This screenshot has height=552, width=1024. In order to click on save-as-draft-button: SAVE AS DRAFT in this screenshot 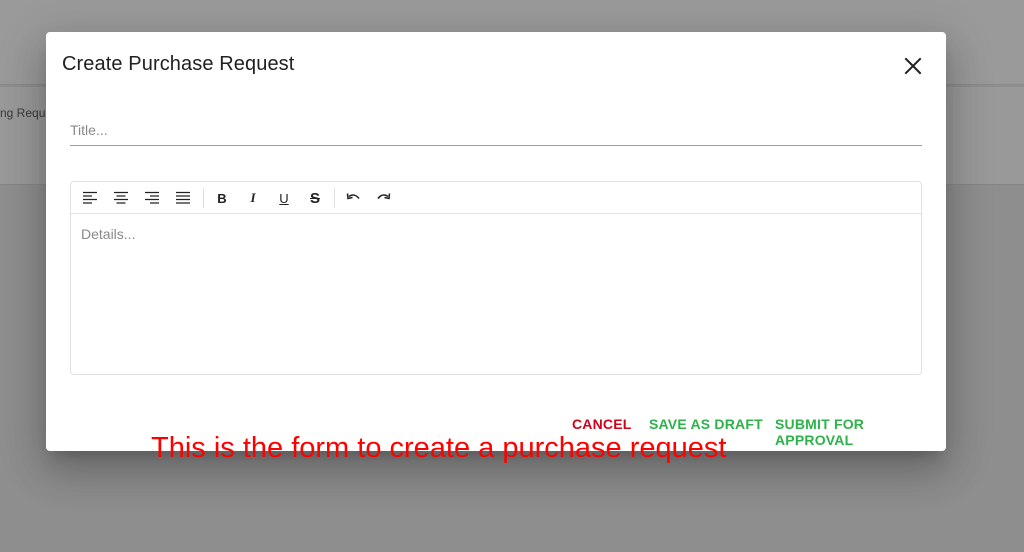, I will do `click(706, 424)`.